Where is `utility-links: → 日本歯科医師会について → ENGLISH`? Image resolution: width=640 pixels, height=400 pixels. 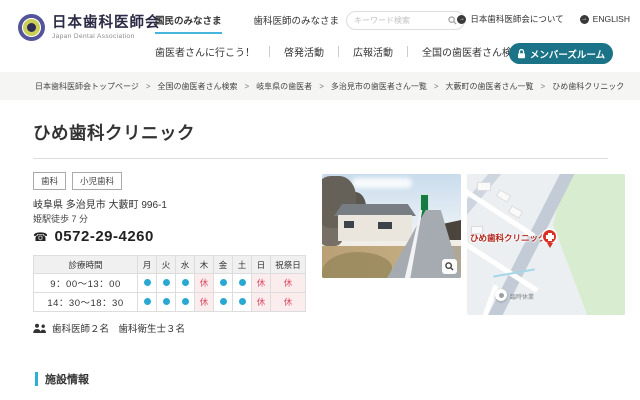 utility-links: → 日本歯科医師会について → ENGLISH is located at coordinates (543, 19).